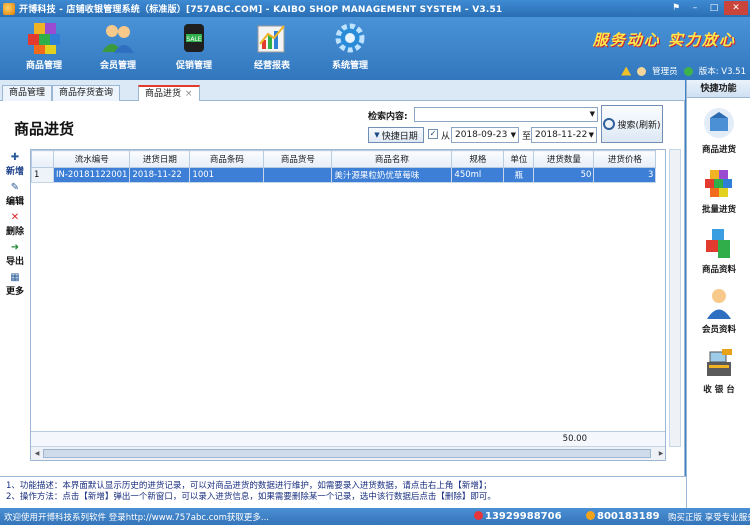 The height and width of the screenshot is (525, 750). What do you see at coordinates (719, 390) in the screenshot?
I see `quick-item-label: 收 银 台` at bounding box center [719, 390].